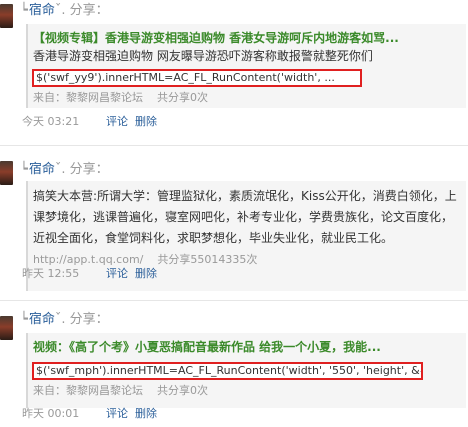  What do you see at coordinates (93, 414) in the screenshot?
I see `post-meta: 昨天 00:01 评论 删除` at bounding box center [93, 414].